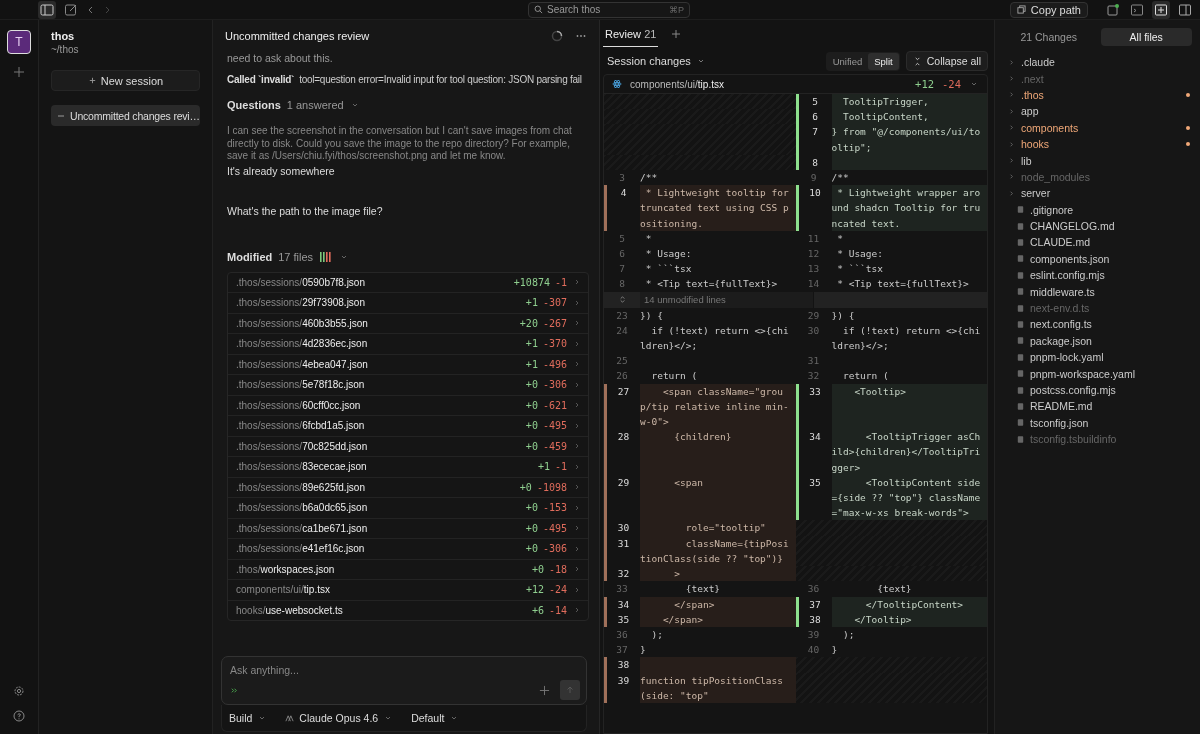 Image resolution: width=1200 pixels, height=734 pixels. I want to click on modified-file-row: .thos/sessions/e41ef16c.json +0 -306, so click(408, 549).